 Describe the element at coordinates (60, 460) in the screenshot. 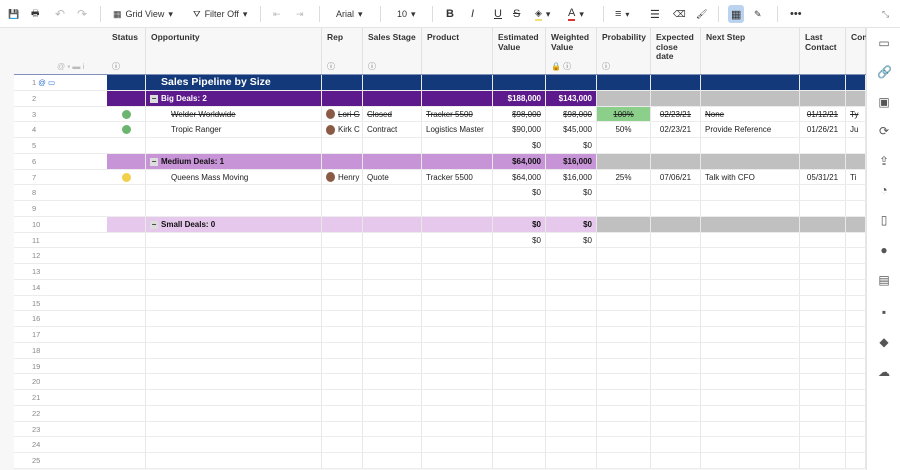

I see `row-number: 25` at that location.